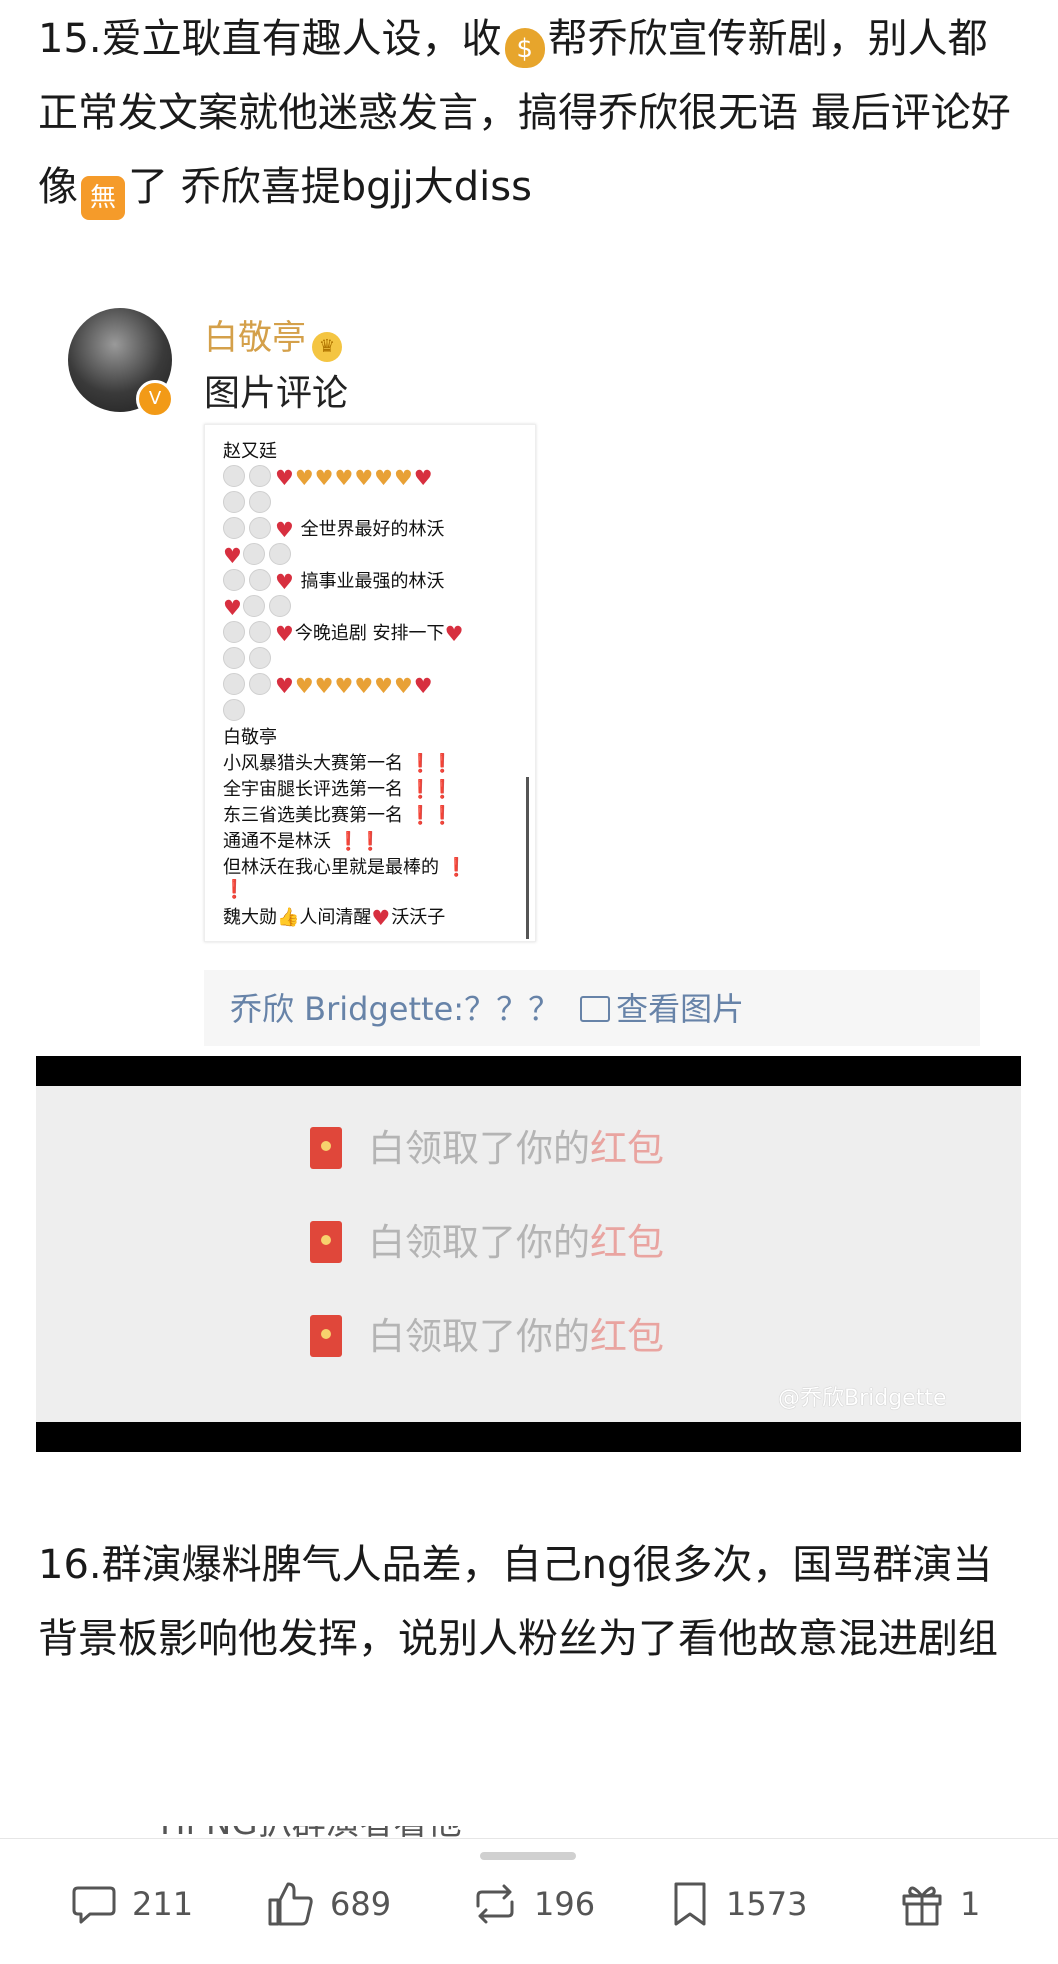 This screenshot has height=1964, width=1058. I want to click on repost-count: 196, so click(565, 1904).